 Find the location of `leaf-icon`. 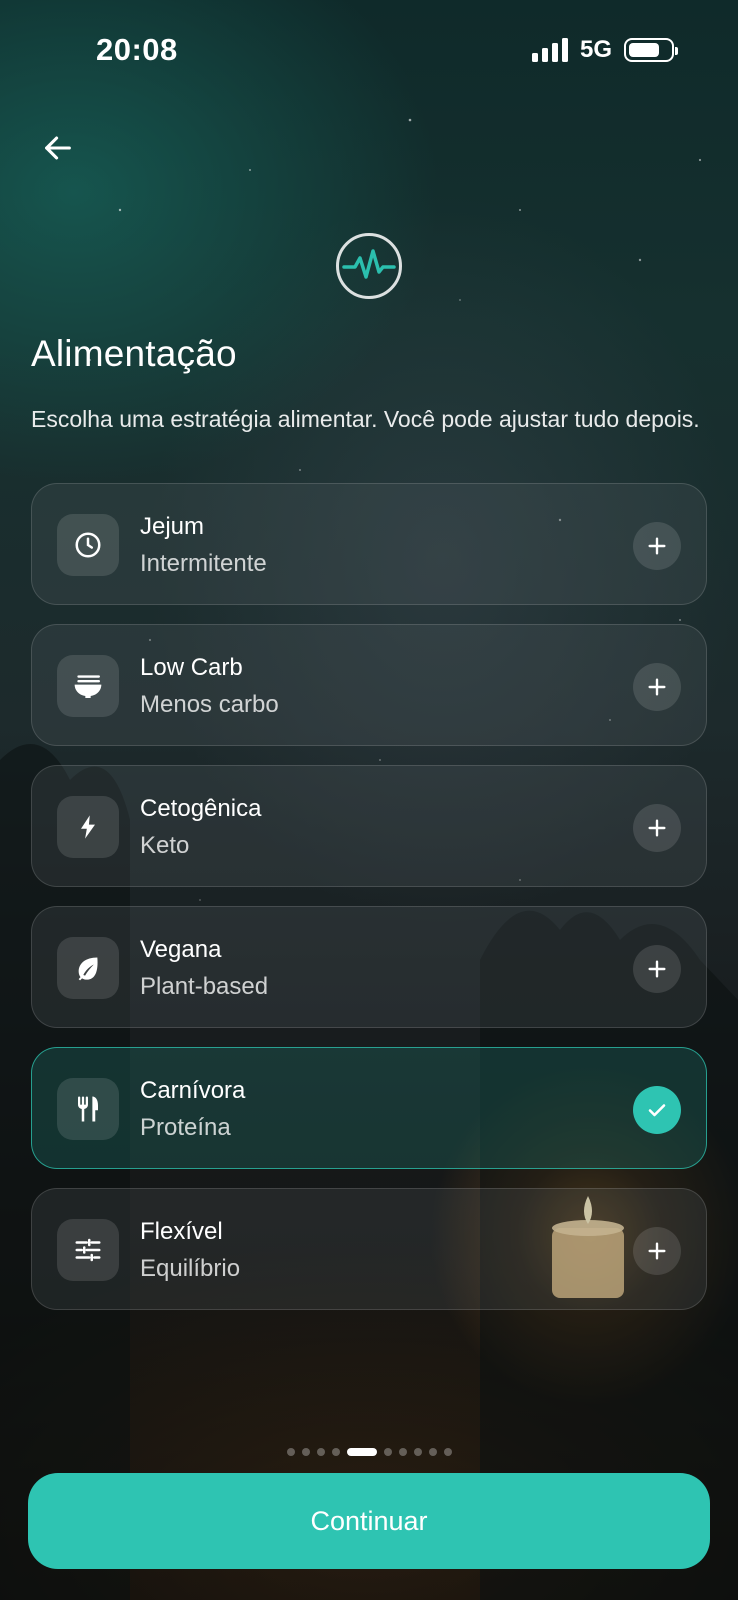

leaf-icon is located at coordinates (88, 969).